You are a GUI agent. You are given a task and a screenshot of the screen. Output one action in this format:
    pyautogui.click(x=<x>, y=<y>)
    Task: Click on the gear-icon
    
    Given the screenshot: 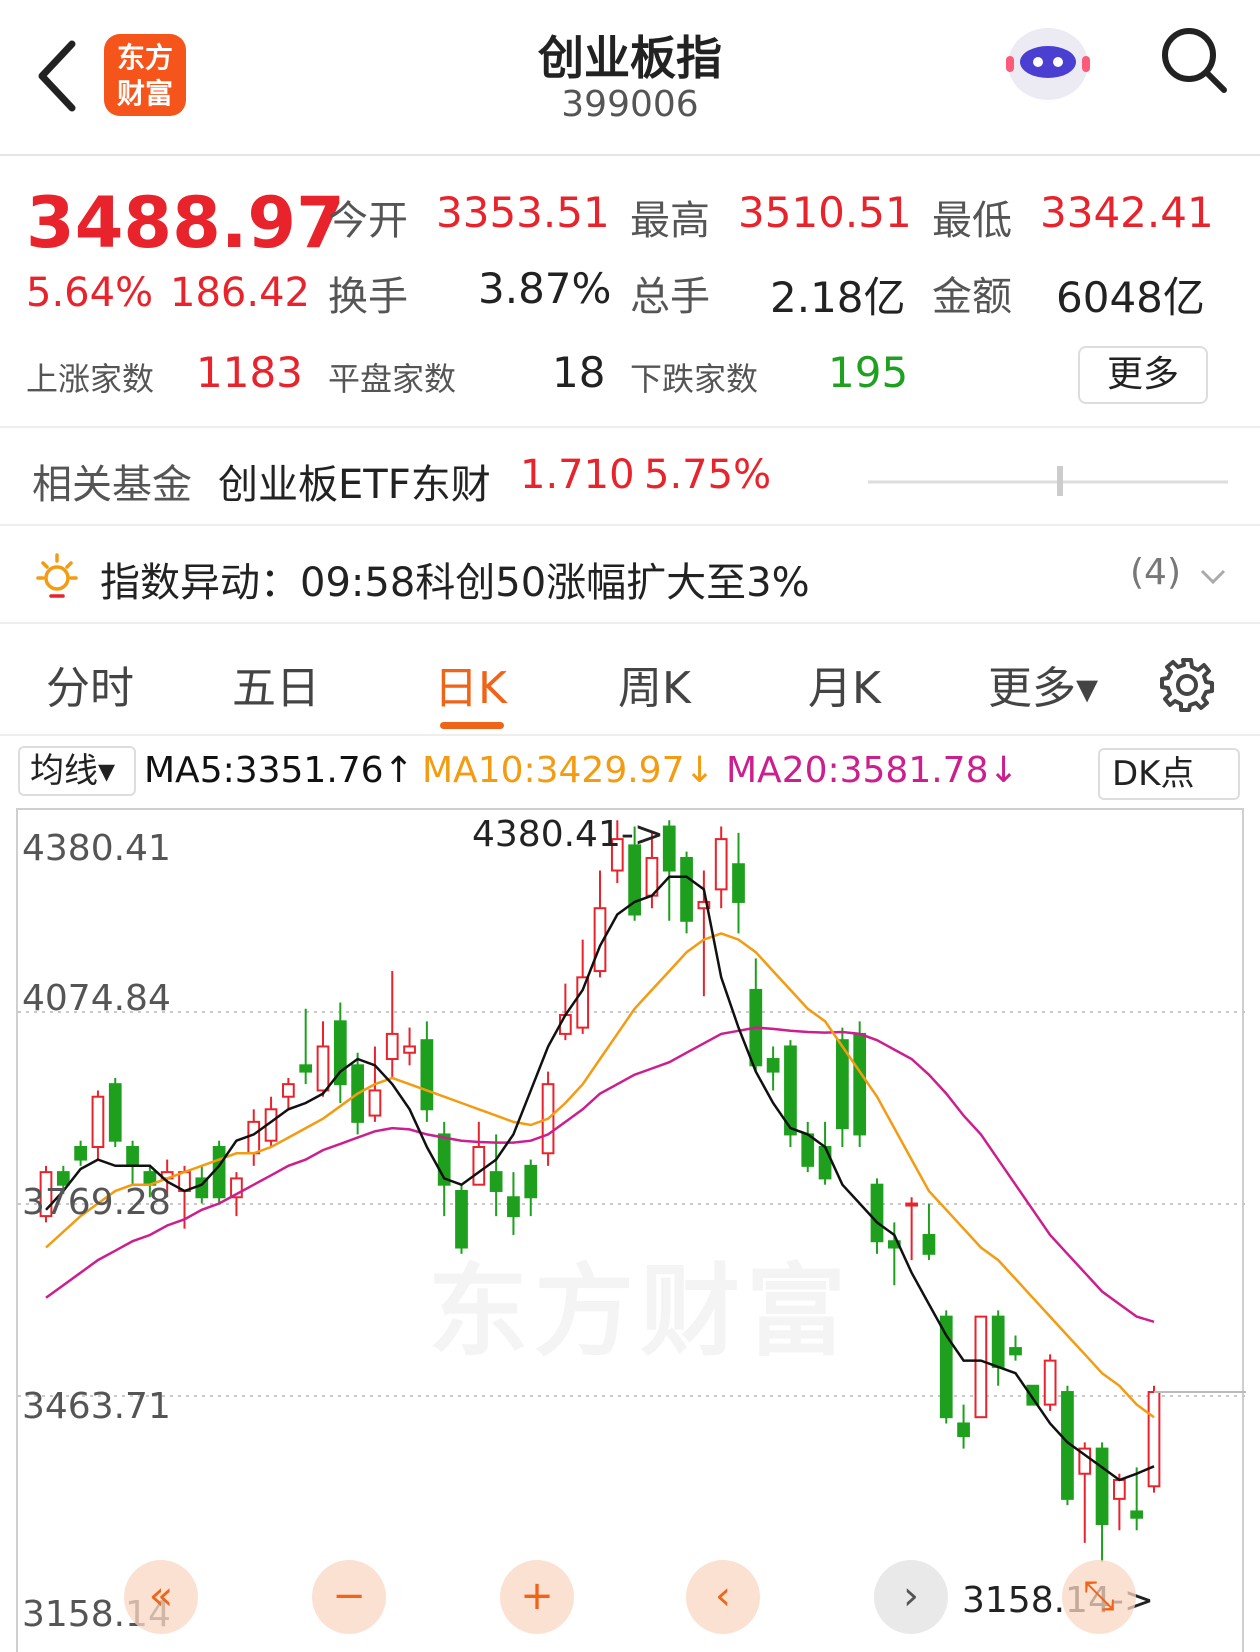 What is the action you would take?
    pyautogui.click(x=1187, y=685)
    